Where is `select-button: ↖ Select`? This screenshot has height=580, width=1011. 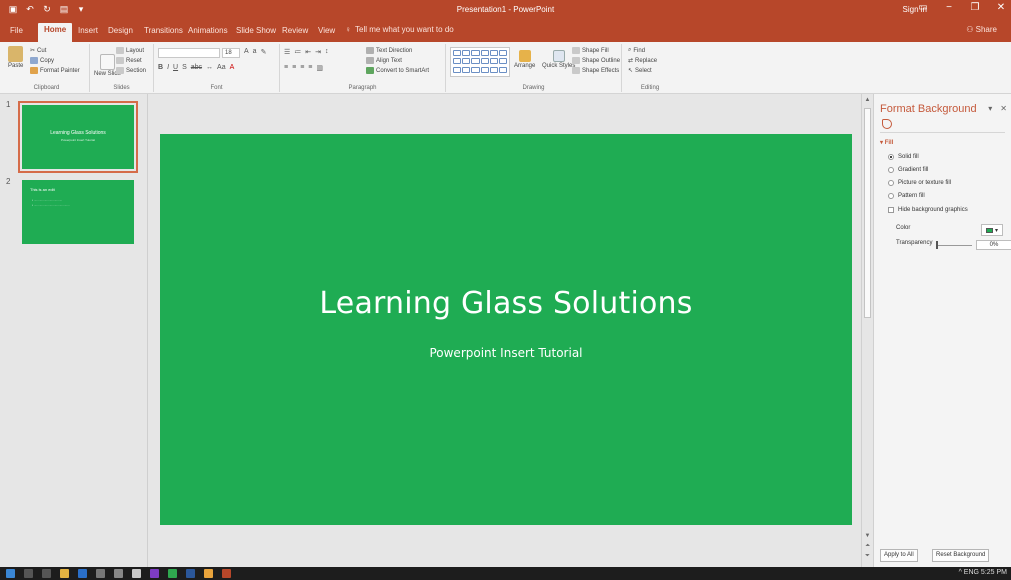
select-button: ↖ Select is located at coordinates (640, 71).